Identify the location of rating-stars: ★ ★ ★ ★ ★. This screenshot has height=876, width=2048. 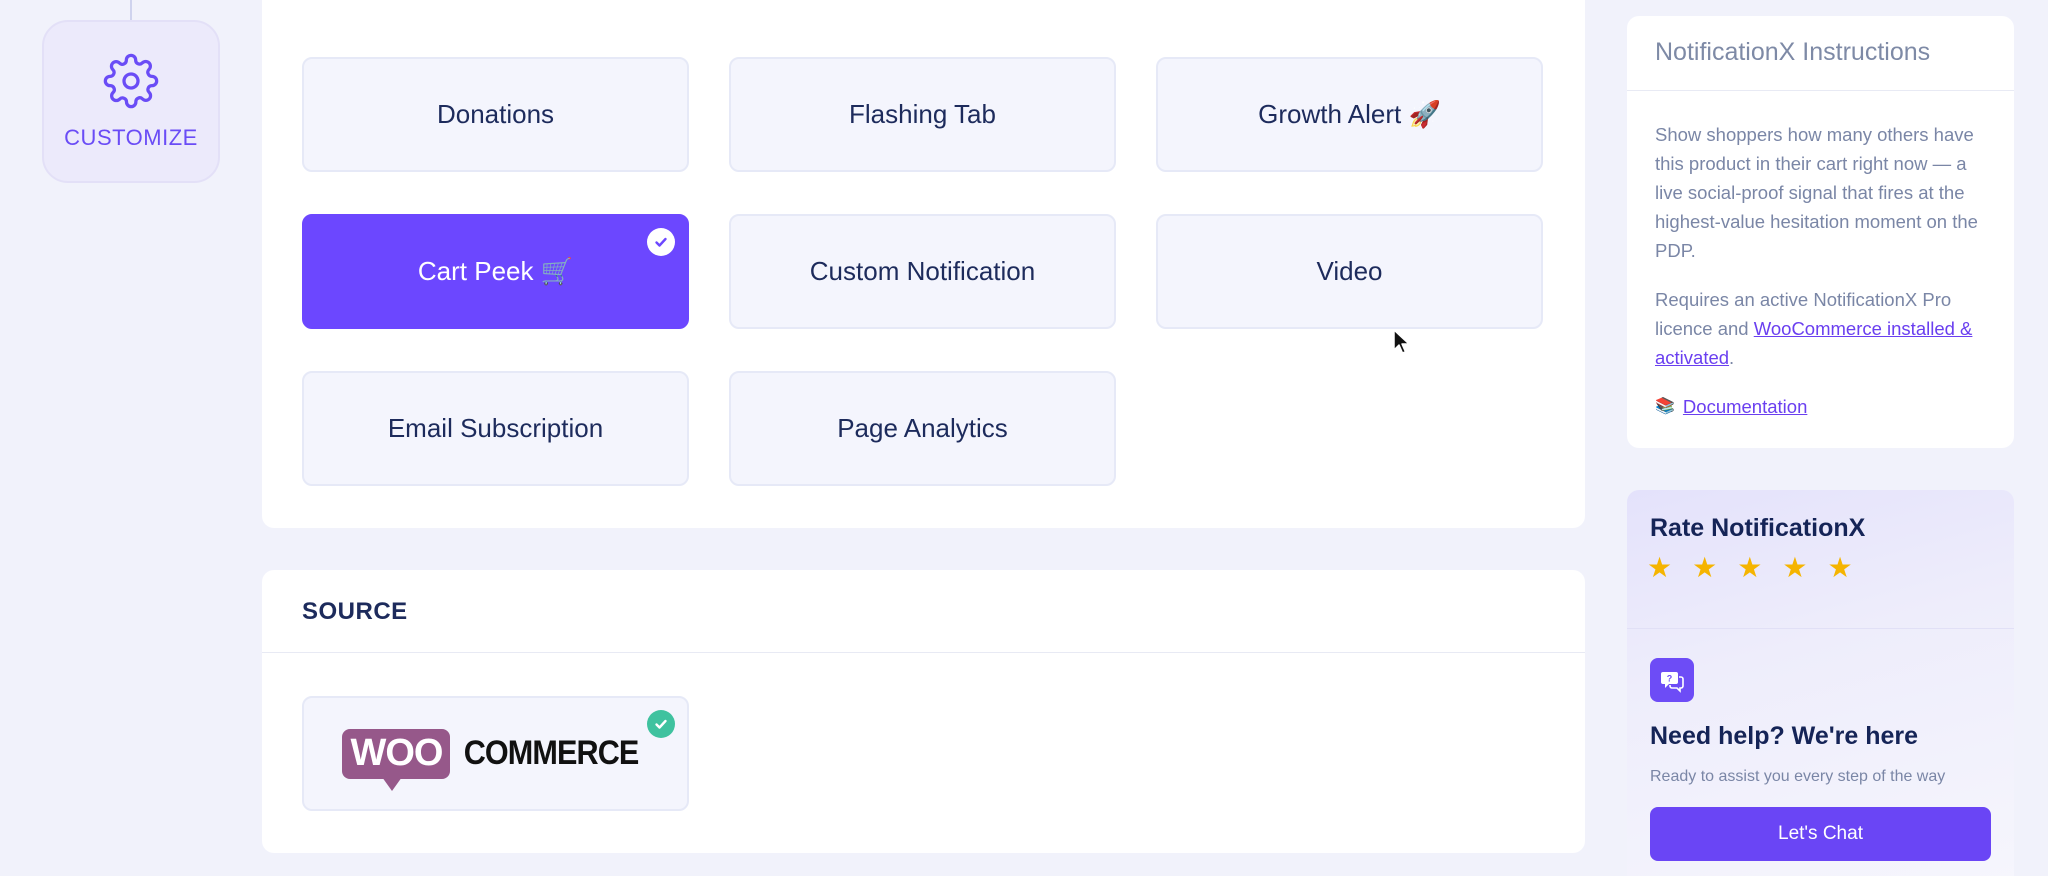
(1750, 568).